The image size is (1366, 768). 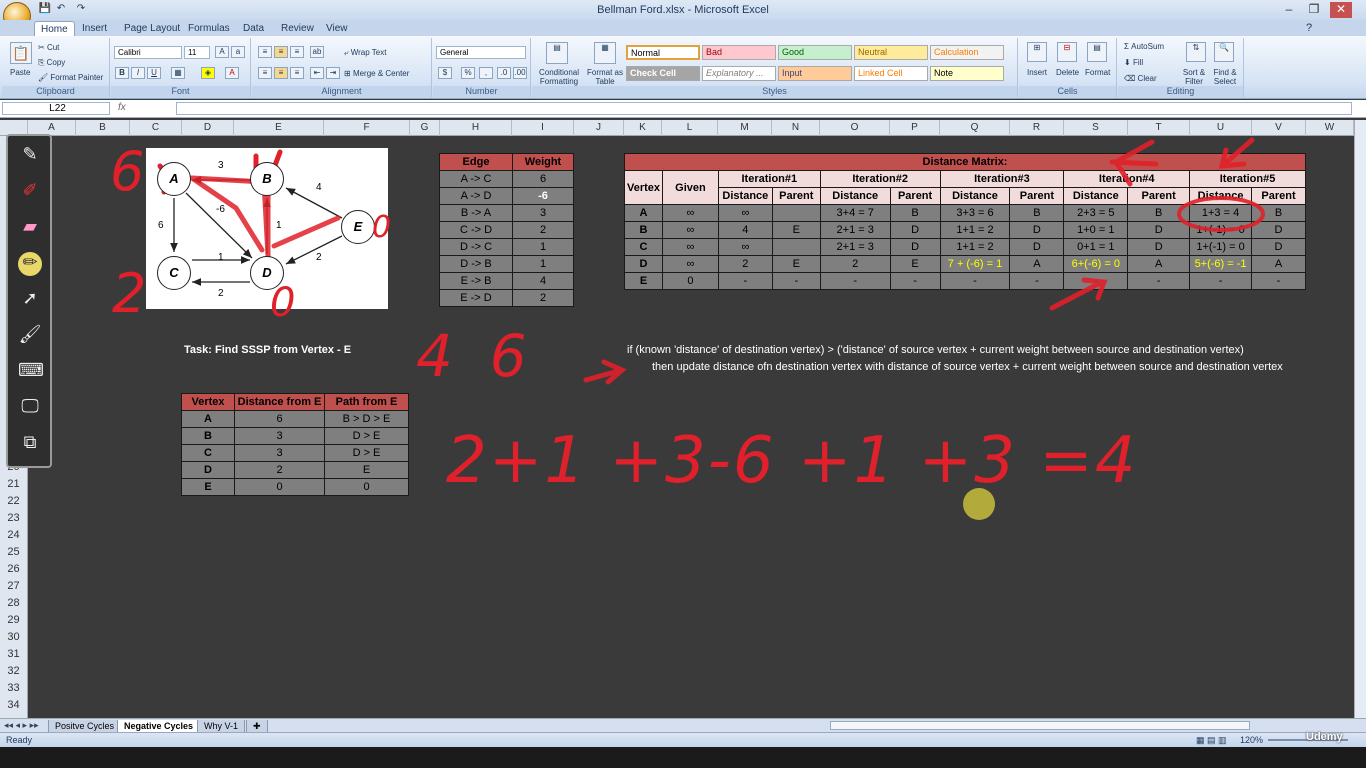 What do you see at coordinates (376, 73) in the screenshot?
I see `merge-center-button: ⊞ Merge & Center` at bounding box center [376, 73].